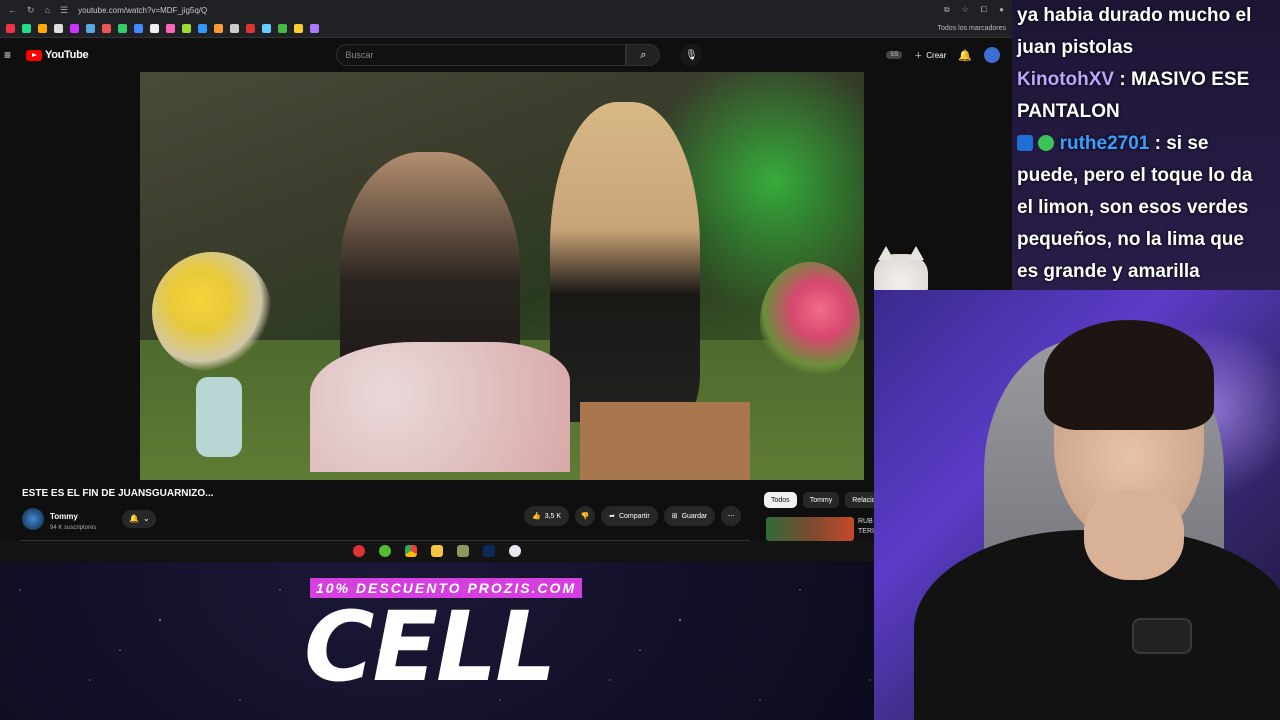 This screenshot has width=1280, height=720. What do you see at coordinates (1134, 15) in the screenshot?
I see `chat-text: ya habia durado mucho el` at bounding box center [1134, 15].